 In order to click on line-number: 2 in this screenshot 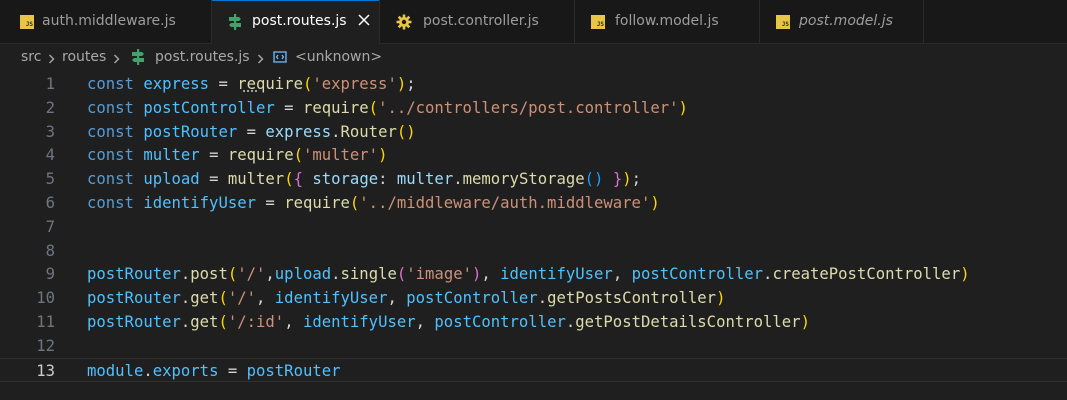, I will do `click(50, 107)`.